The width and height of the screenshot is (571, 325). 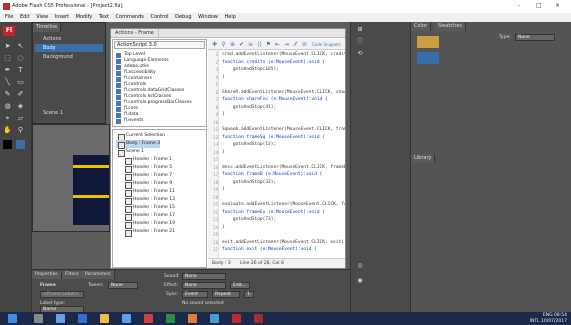 What do you see at coordinates (62, 17) in the screenshot?
I see `menu-insert: Insert` at bounding box center [62, 17].